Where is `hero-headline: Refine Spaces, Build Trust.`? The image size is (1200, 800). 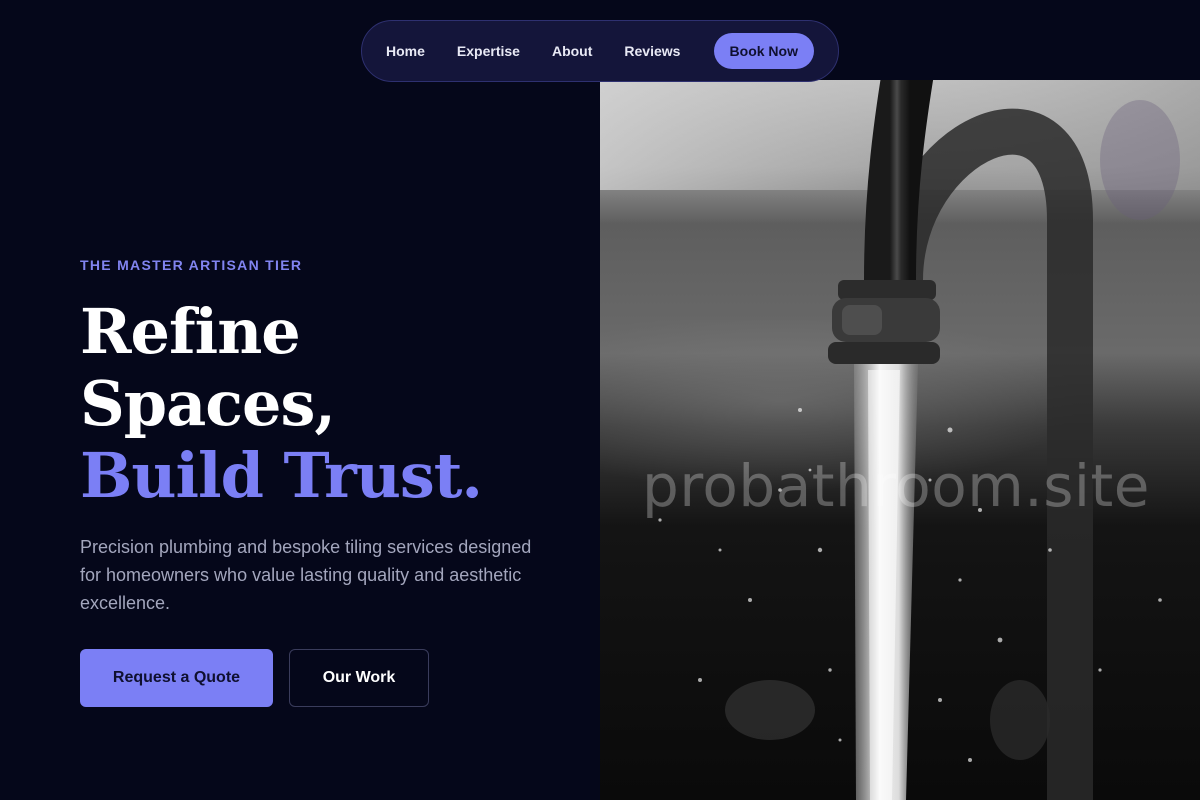
hero-headline: Refine Spaces, Build Trust. is located at coordinates (281, 403).